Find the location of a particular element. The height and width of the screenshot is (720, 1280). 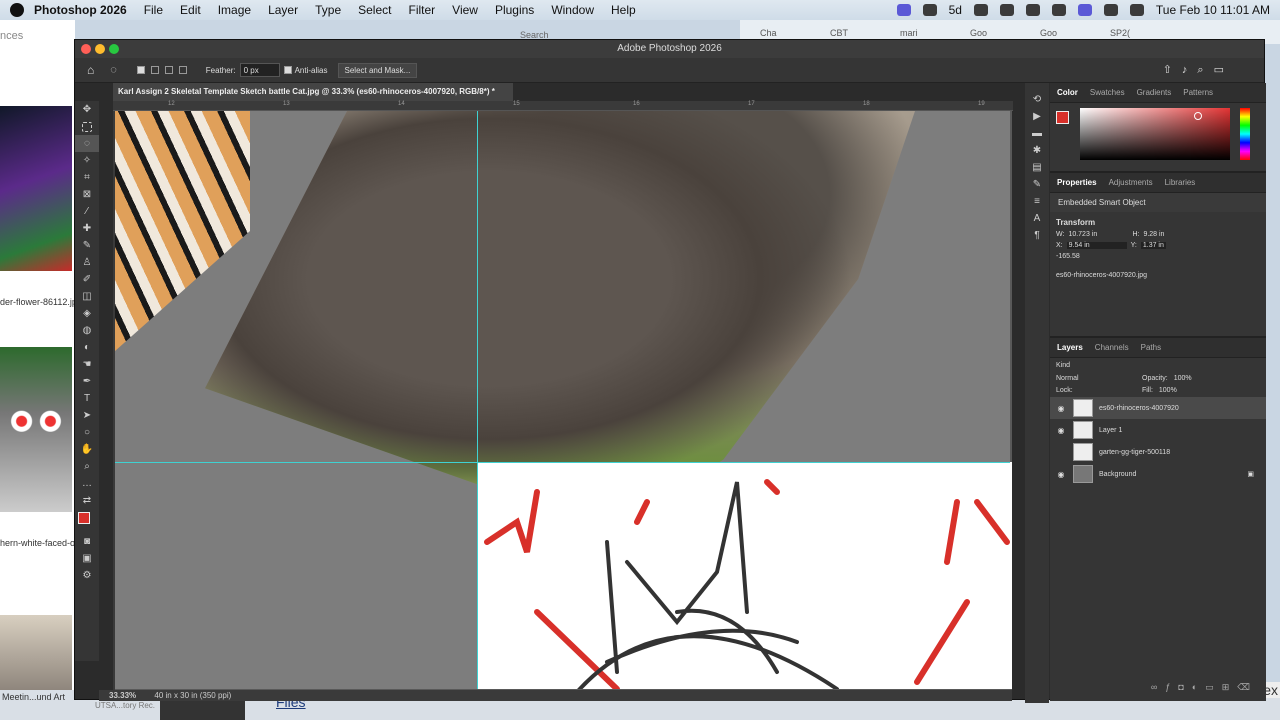

browser-tab-1: Cha is located at coordinates (768, 33).